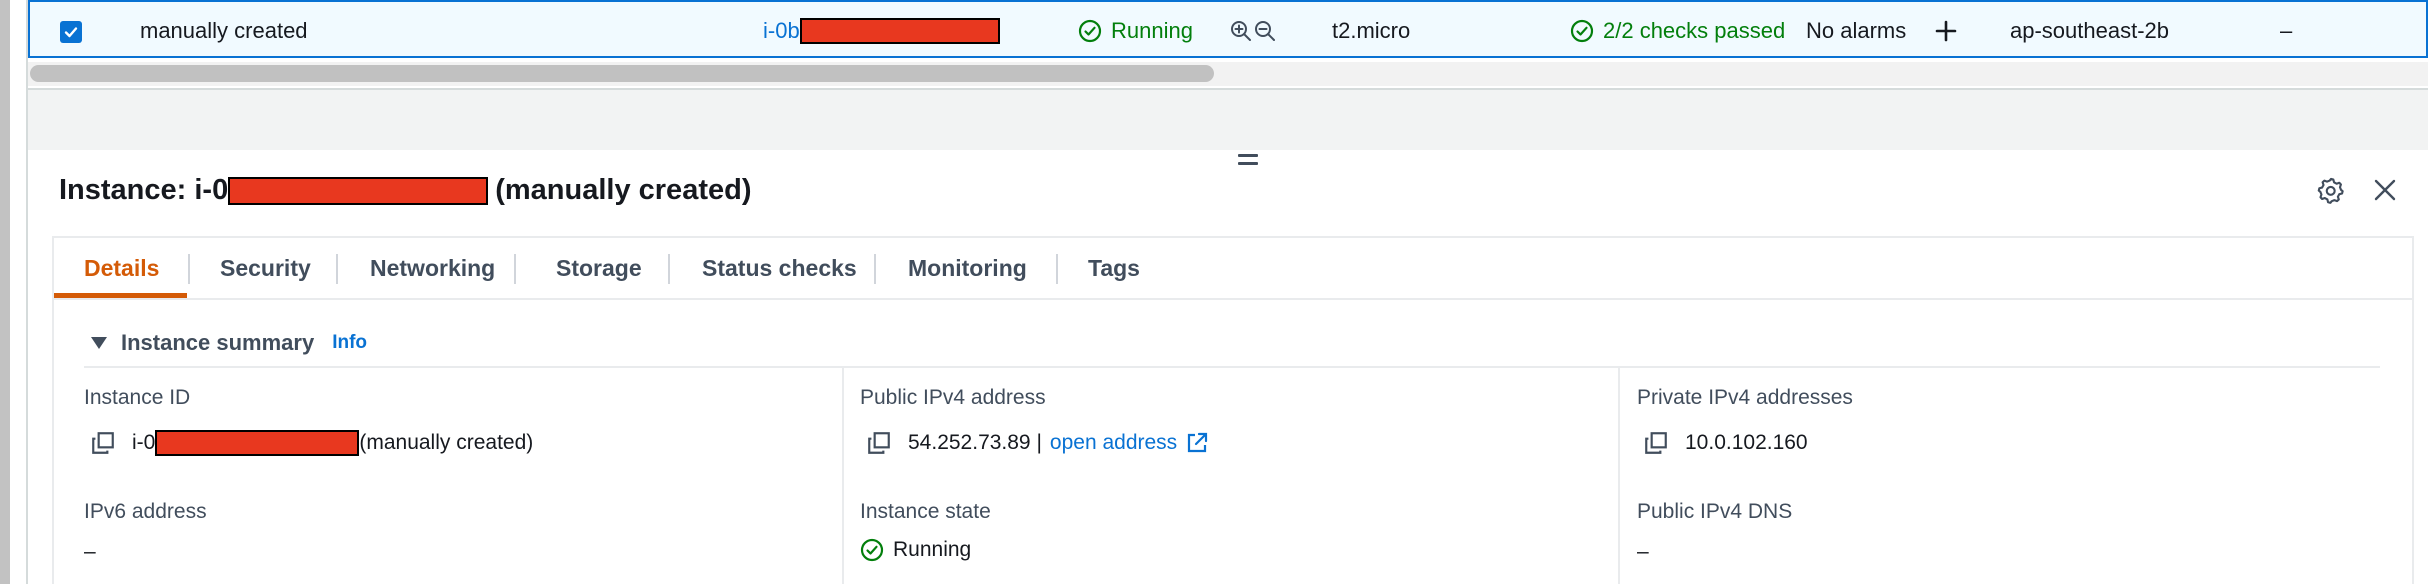 The width and height of the screenshot is (2428, 584). What do you see at coordinates (953, 397) in the screenshot?
I see `public-ipv4-label: Public IPv4 address` at bounding box center [953, 397].